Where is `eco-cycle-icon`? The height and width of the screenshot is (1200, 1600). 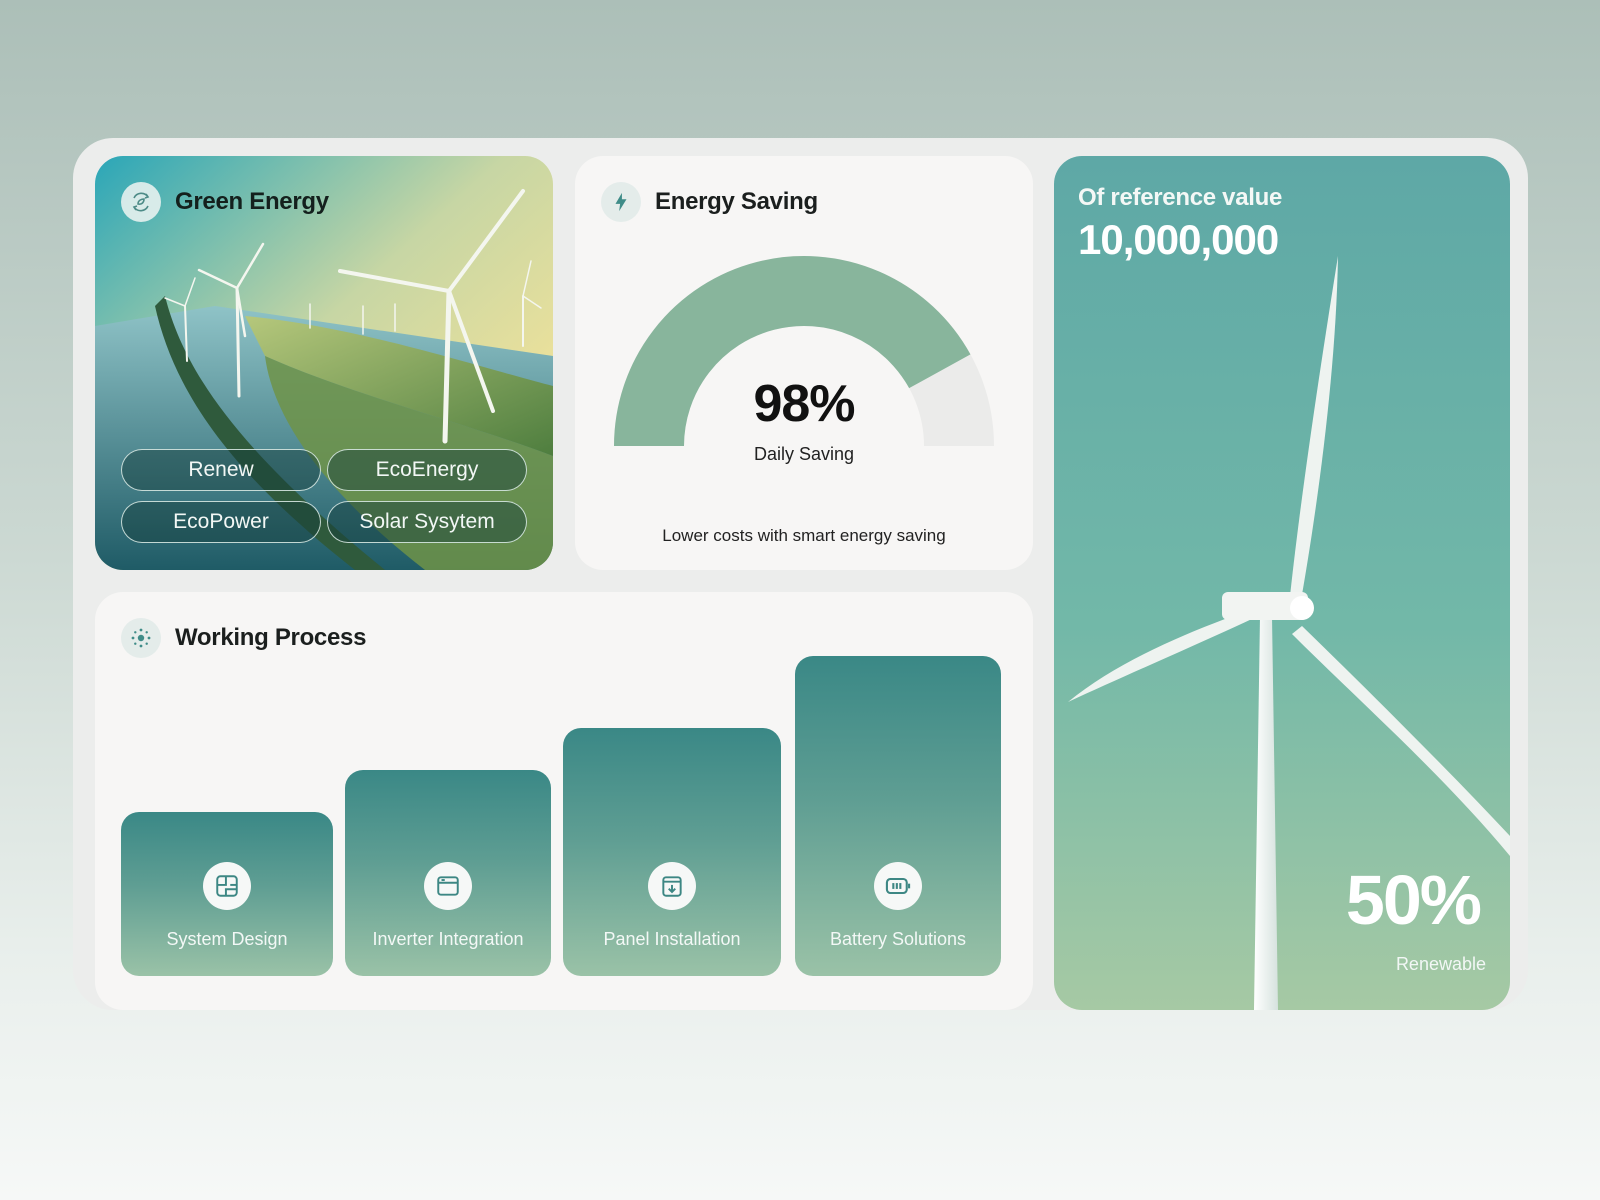
eco-cycle-icon is located at coordinates (141, 202).